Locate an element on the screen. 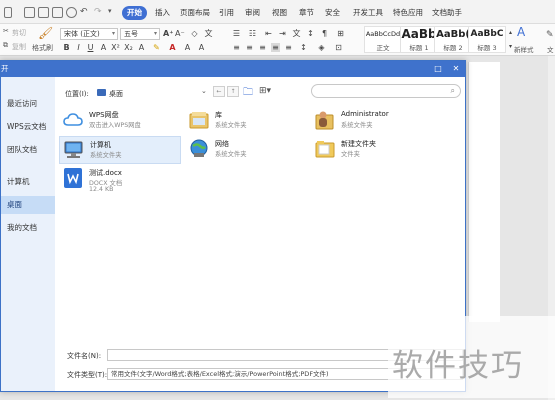 The image size is (555, 400). style-preview: AaBb( is located at coordinates (453, 34).